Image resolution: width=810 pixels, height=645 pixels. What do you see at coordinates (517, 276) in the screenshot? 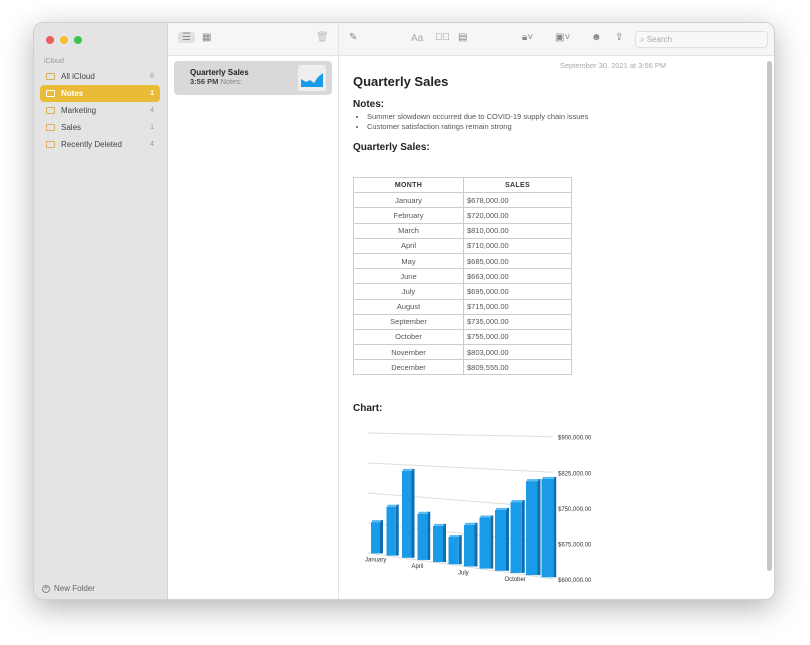
I see `sales-cell: $663,000.00` at bounding box center [517, 276].